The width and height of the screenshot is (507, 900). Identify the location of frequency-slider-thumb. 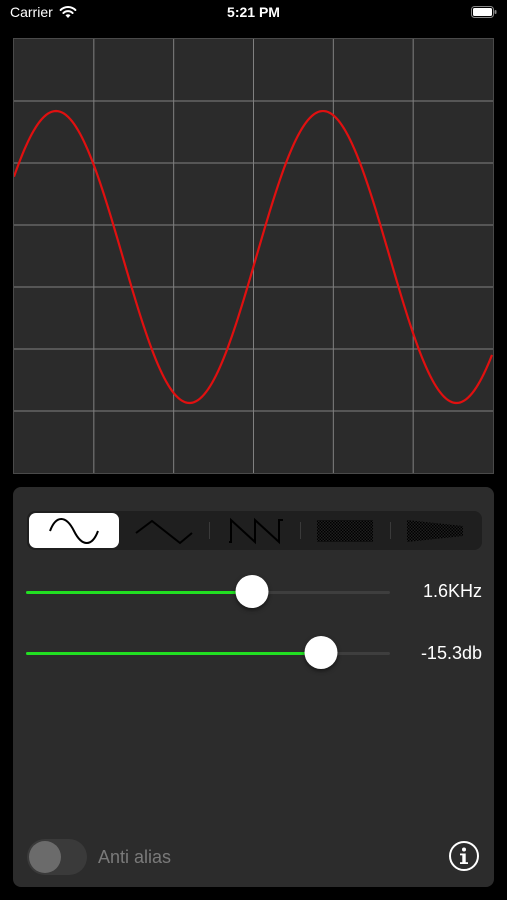
(252, 591).